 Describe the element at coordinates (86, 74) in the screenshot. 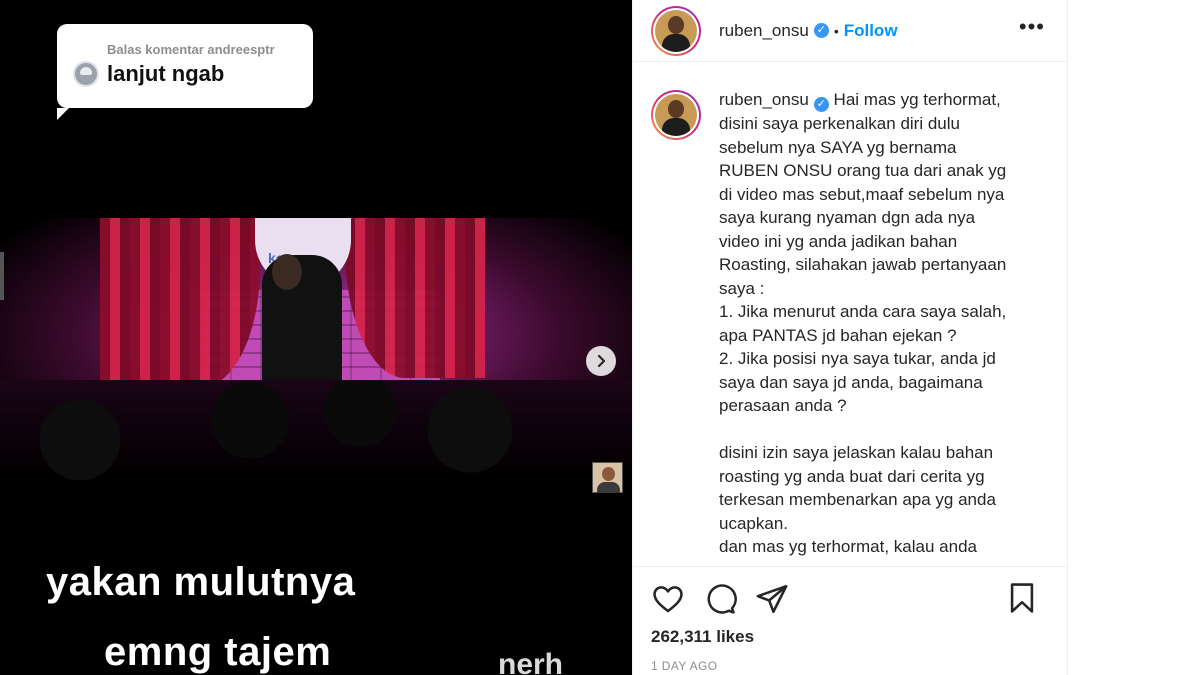

I see `reply-avatar` at that location.